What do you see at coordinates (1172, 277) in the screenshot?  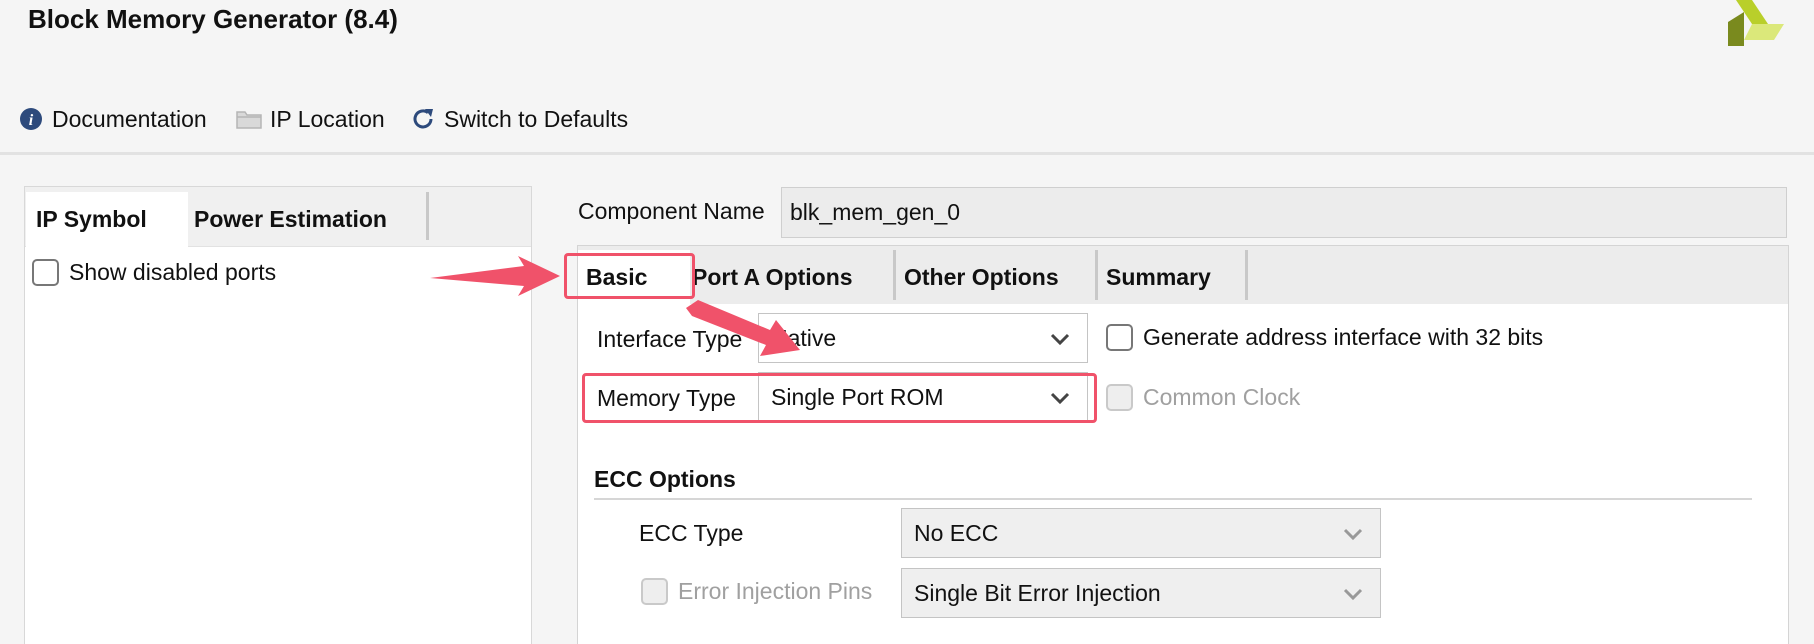 I see `tab-summary: Summary` at bounding box center [1172, 277].